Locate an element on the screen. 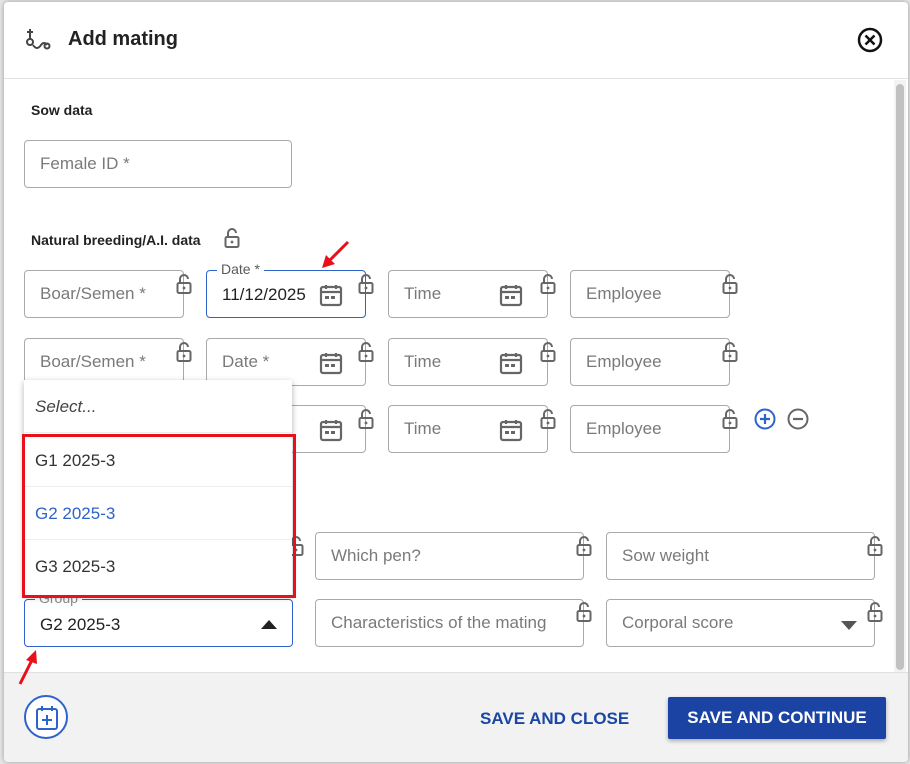 This screenshot has height=764, width=910. sow-weight-placeholder: Sow weight is located at coordinates (665, 555).